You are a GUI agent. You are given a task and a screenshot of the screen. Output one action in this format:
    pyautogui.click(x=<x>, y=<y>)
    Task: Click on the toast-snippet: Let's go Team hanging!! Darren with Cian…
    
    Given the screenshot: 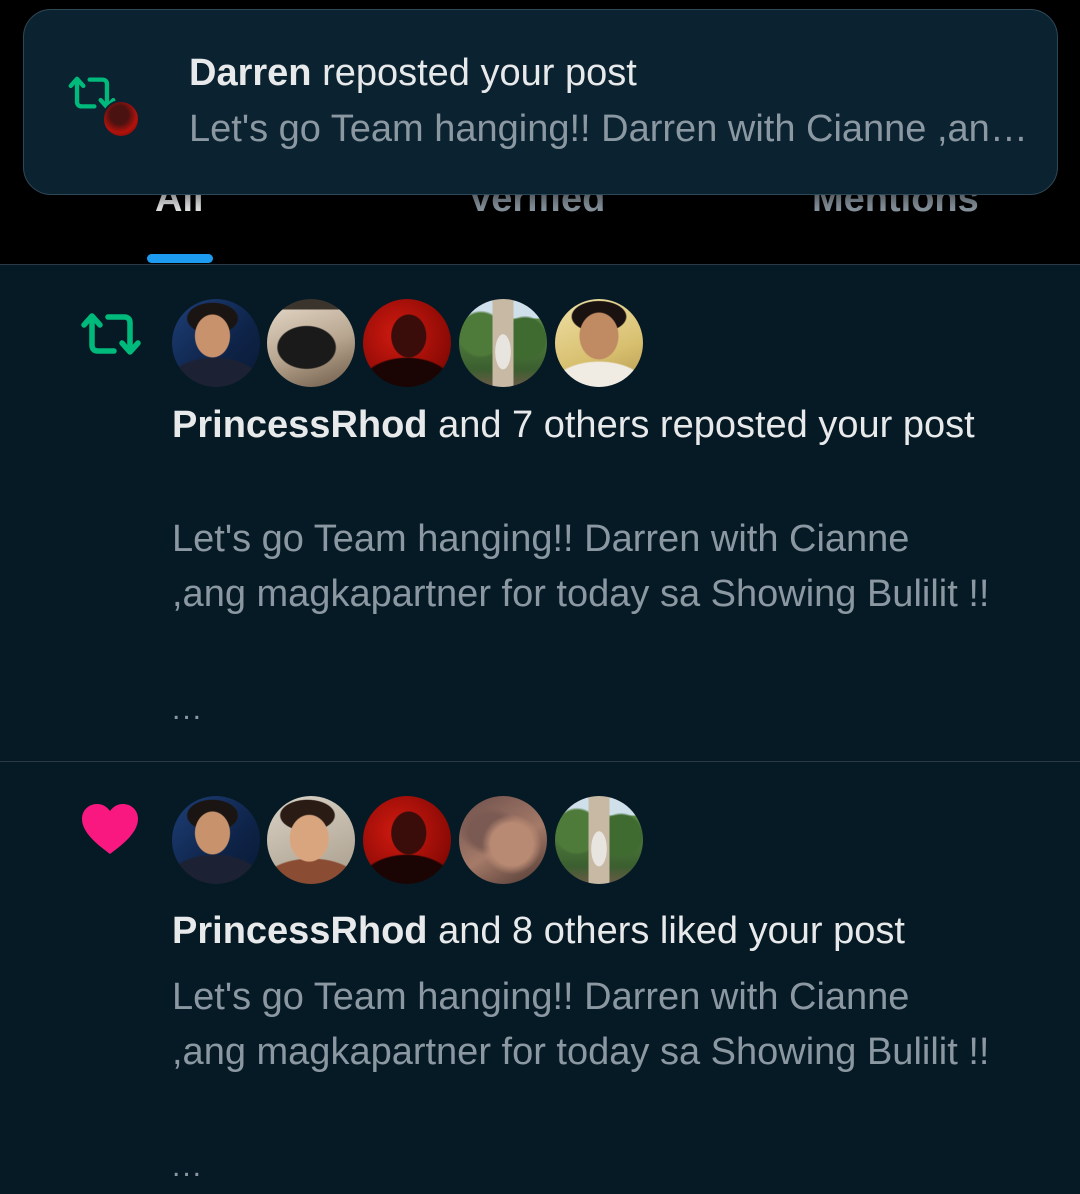 What is the action you would take?
    pyautogui.click(x=611, y=129)
    